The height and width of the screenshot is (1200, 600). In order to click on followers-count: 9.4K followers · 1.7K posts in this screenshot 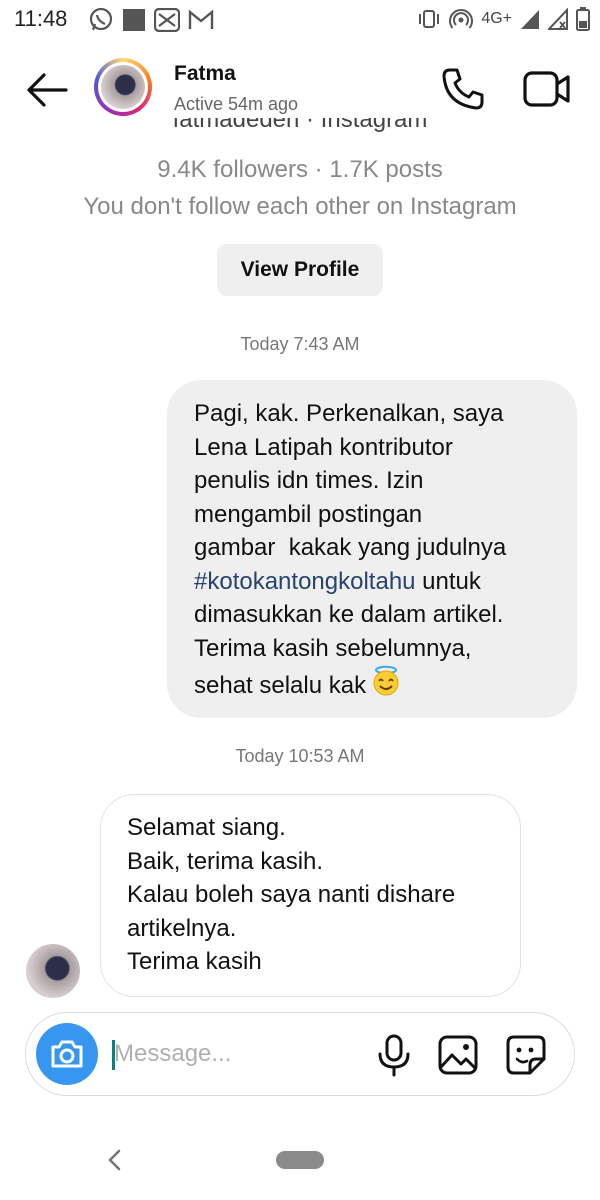, I will do `click(300, 169)`.